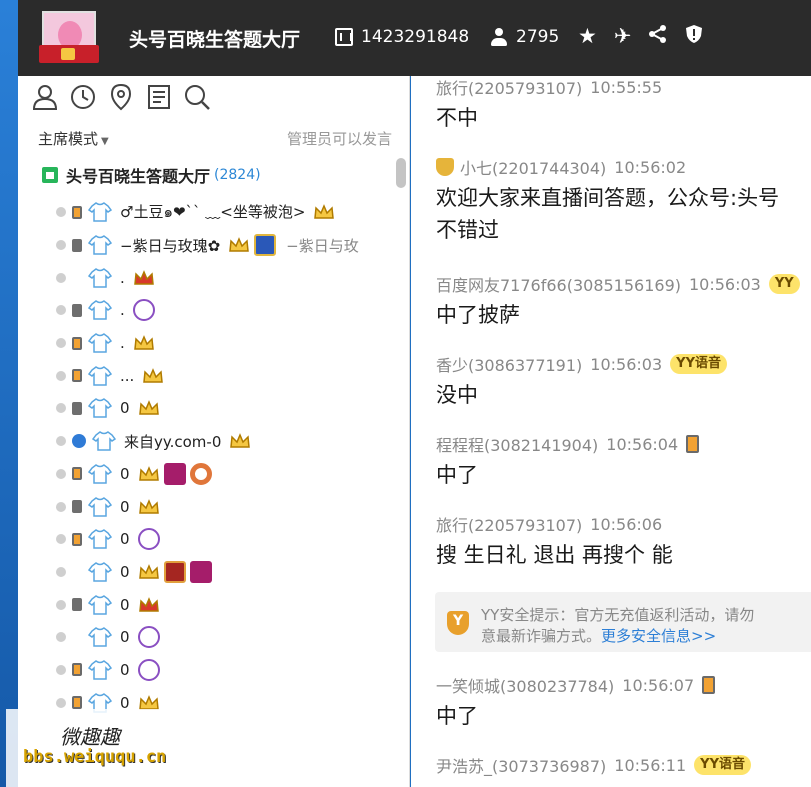  I want to click on message-user: 百度网友7176f66(3085156169), so click(558, 284).